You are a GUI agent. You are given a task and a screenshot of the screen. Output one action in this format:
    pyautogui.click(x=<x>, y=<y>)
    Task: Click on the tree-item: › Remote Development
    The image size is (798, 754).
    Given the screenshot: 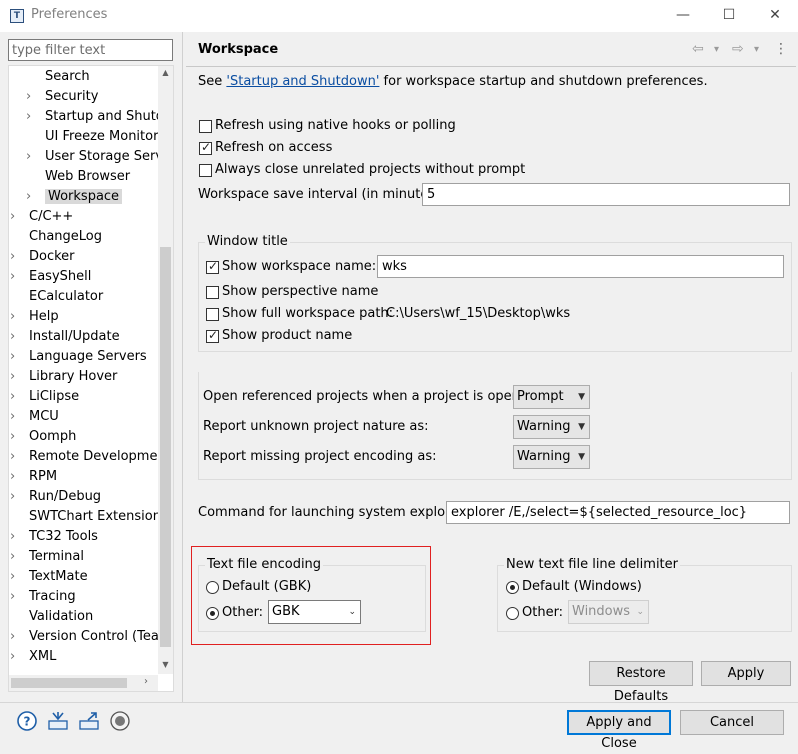 What is the action you would take?
    pyautogui.click(x=90, y=457)
    